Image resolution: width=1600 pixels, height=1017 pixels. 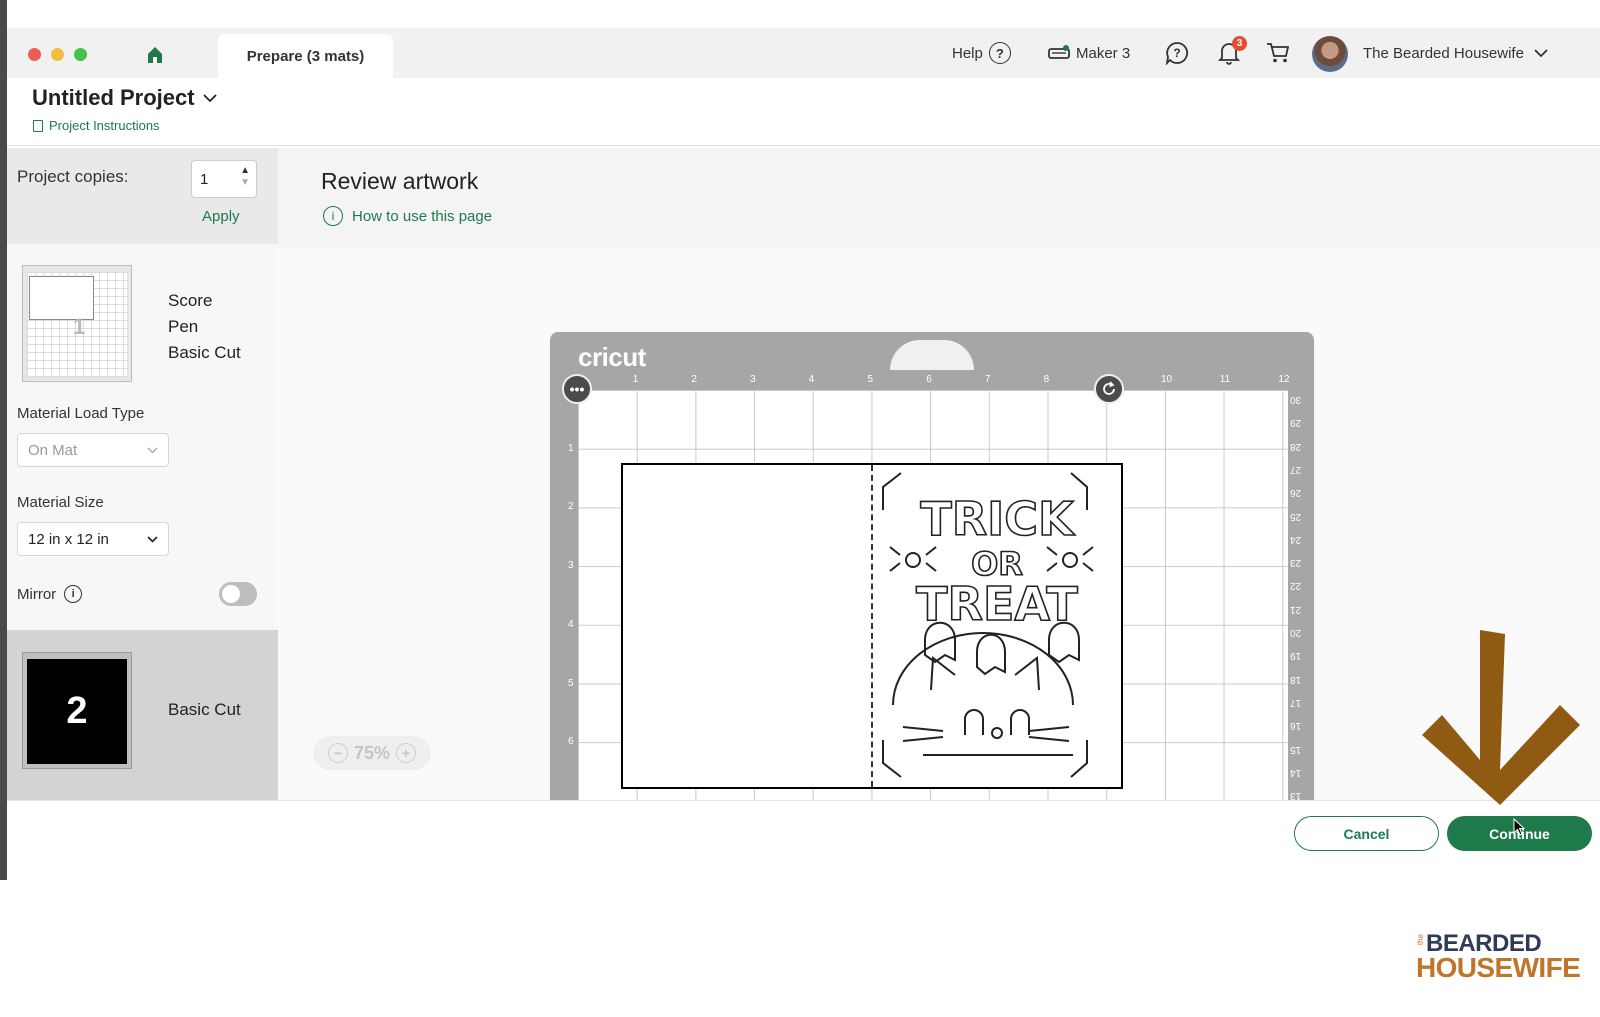 What do you see at coordinates (60, 502) in the screenshot?
I see `material-size-label: Material Size` at bounding box center [60, 502].